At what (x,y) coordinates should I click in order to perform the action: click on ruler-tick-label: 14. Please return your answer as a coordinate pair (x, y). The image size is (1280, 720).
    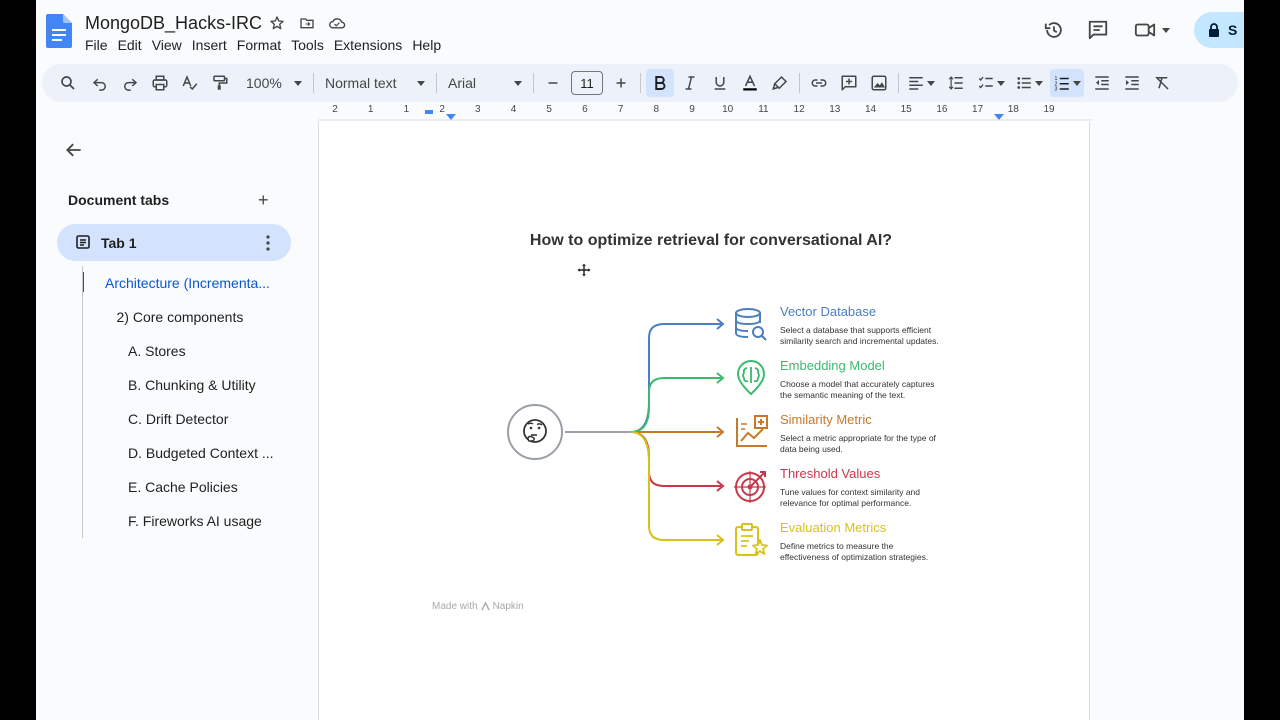
    Looking at the image, I should click on (870, 109).